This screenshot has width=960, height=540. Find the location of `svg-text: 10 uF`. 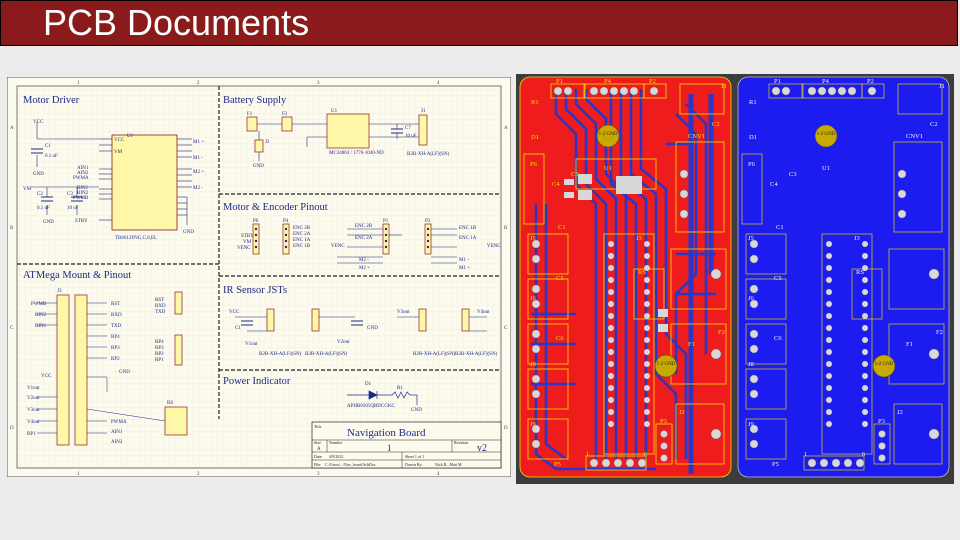

svg-text: 10 uF is located at coordinates (73, 208).